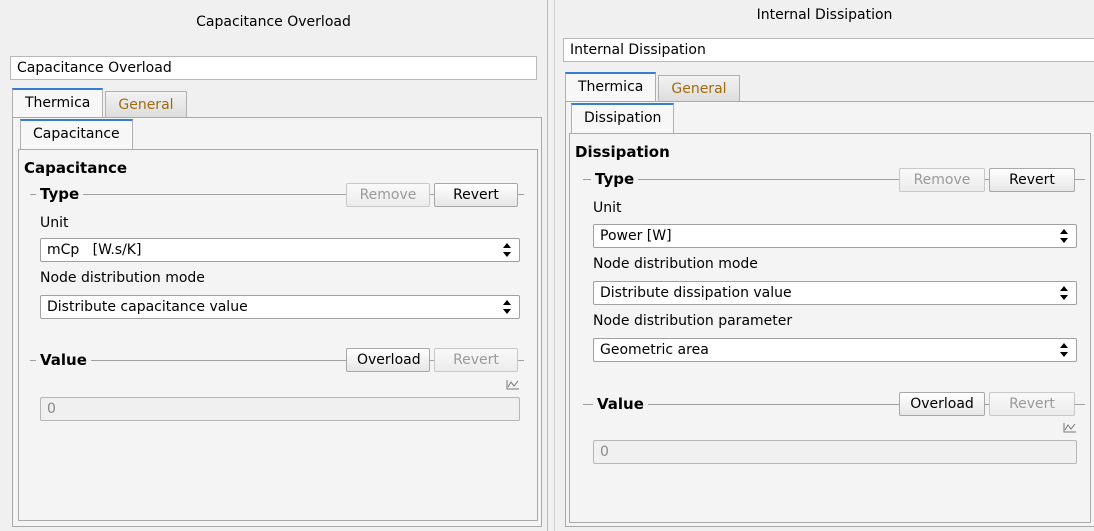 The image size is (1094, 531). I want to click on panel-title: Capacitance Overload, so click(273, 22).